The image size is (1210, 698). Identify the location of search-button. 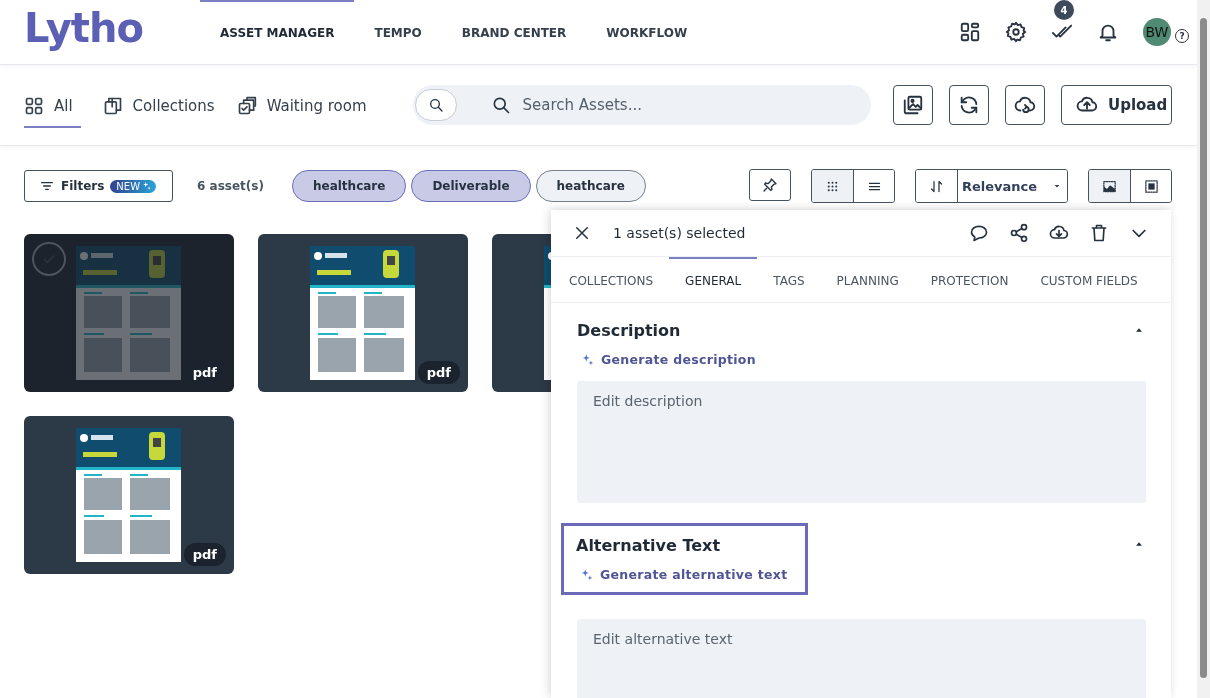
(435, 105).